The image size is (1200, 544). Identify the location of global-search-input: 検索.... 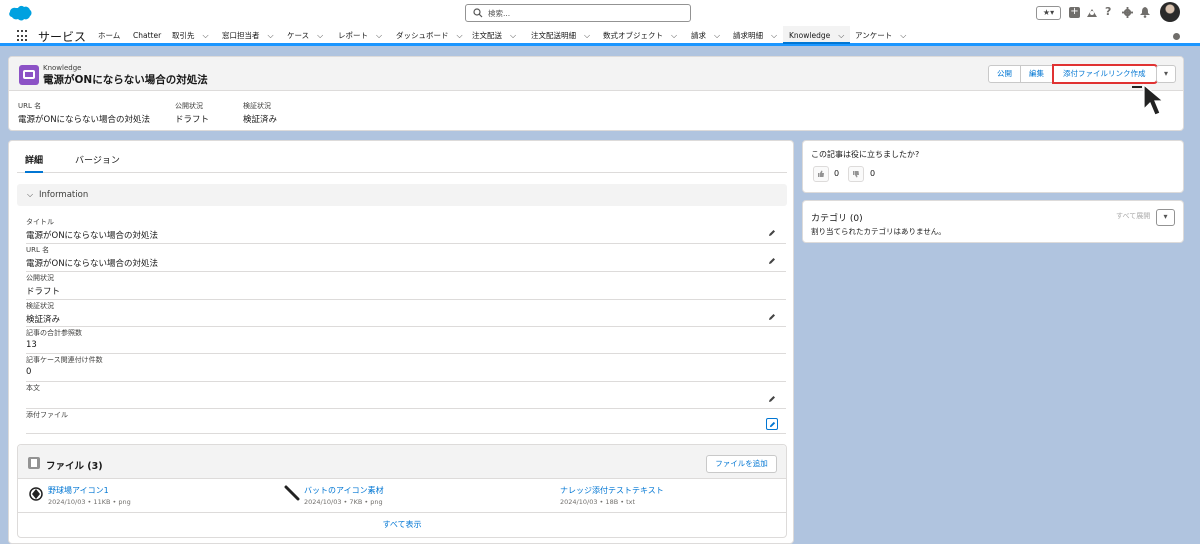
(578, 13).